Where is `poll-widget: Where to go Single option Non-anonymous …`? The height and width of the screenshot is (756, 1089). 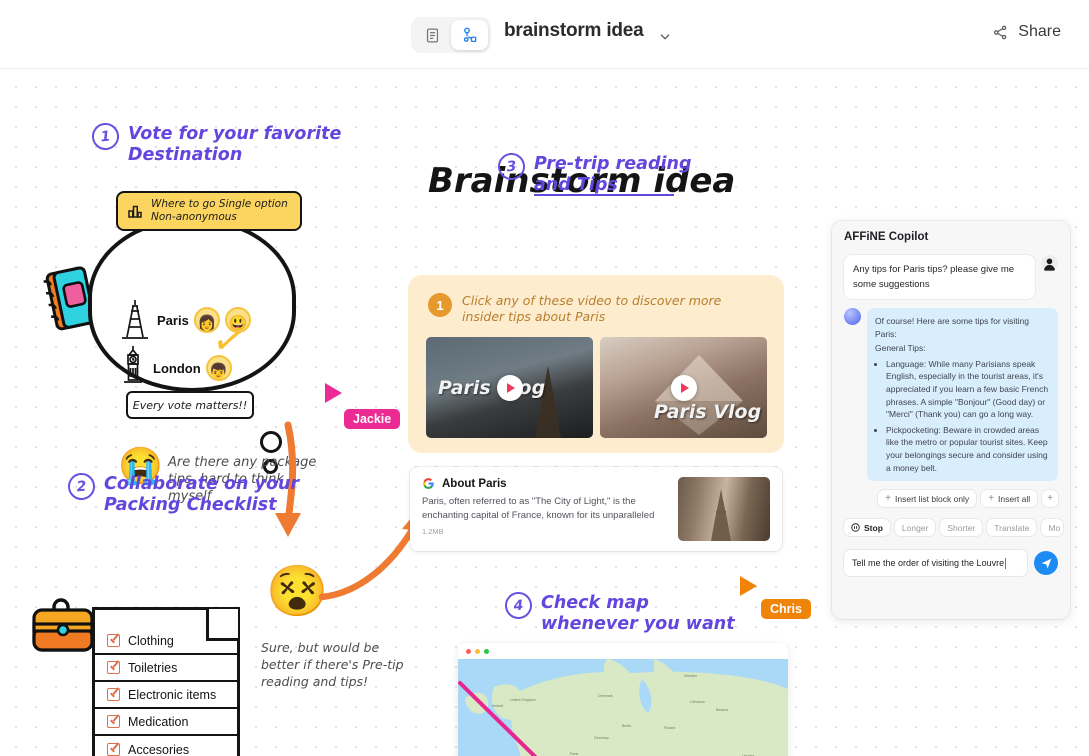
poll-widget: Where to go Single option Non-anonymous … is located at coordinates (203, 321).